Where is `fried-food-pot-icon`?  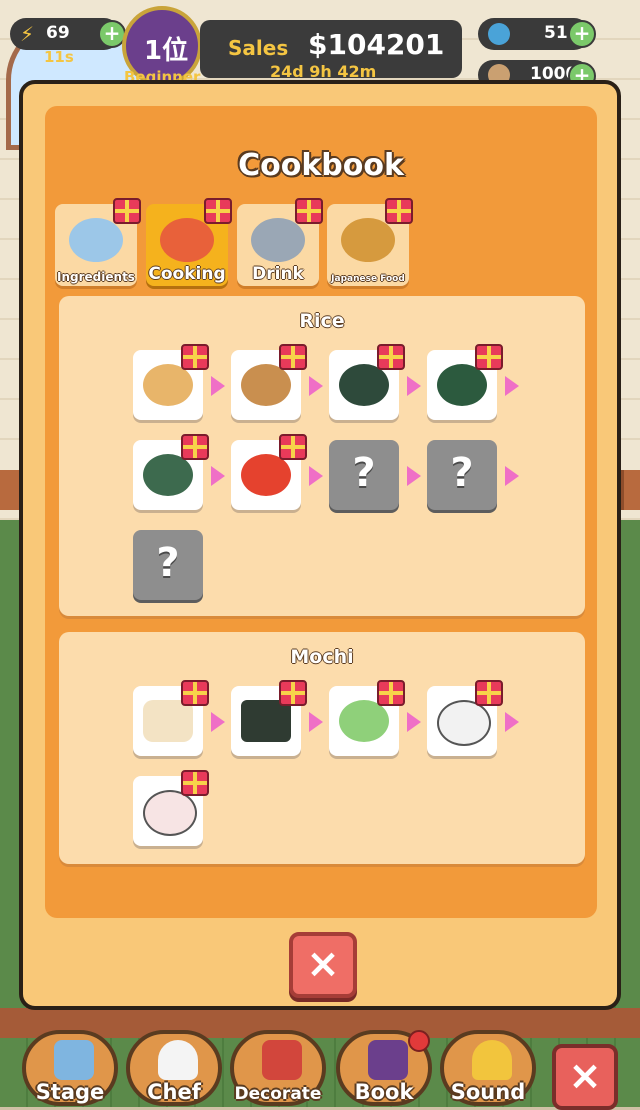 fried-food-pot-icon is located at coordinates (368, 240).